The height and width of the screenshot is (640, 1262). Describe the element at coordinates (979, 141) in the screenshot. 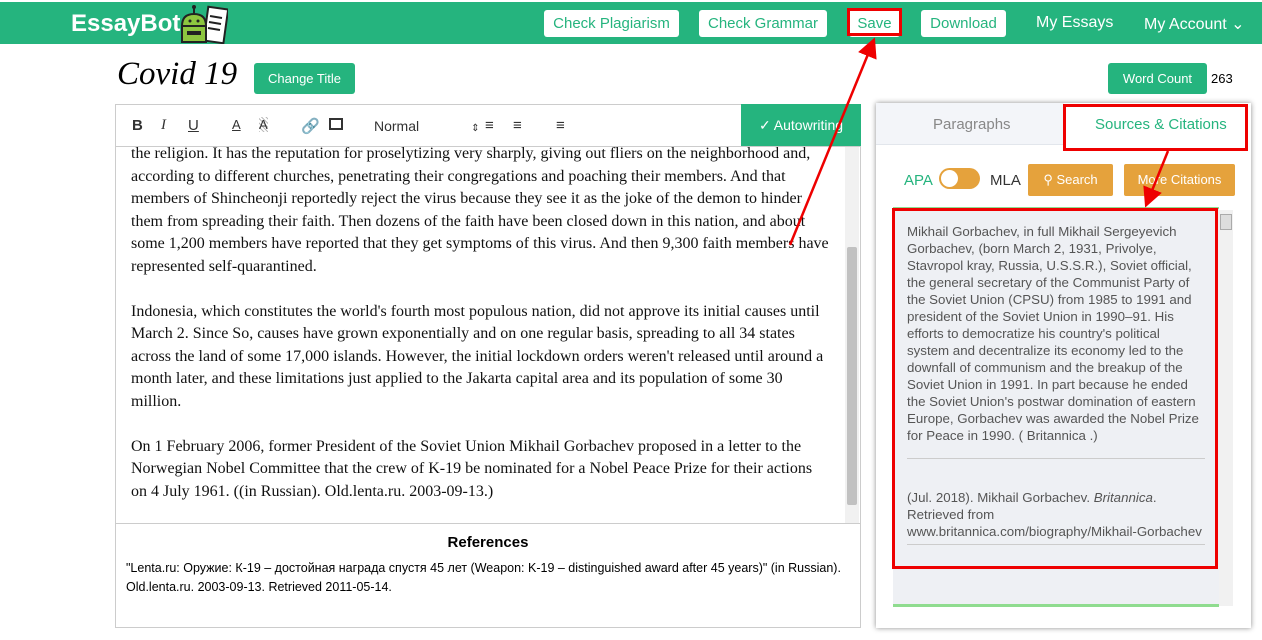

I see `annotation-arrows` at that location.